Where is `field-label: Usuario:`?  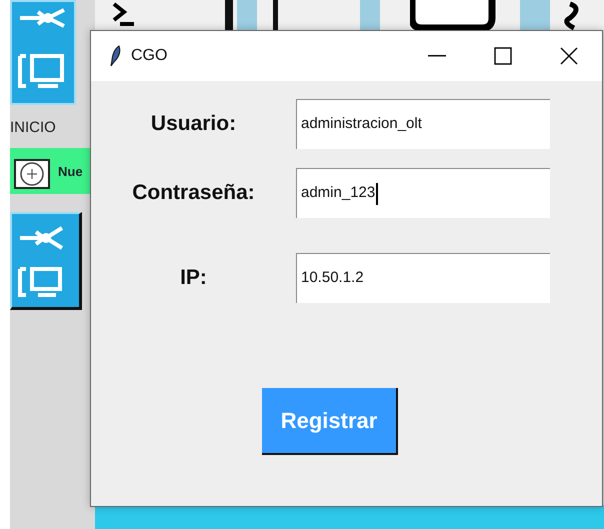 field-label: Usuario: is located at coordinates (194, 124).